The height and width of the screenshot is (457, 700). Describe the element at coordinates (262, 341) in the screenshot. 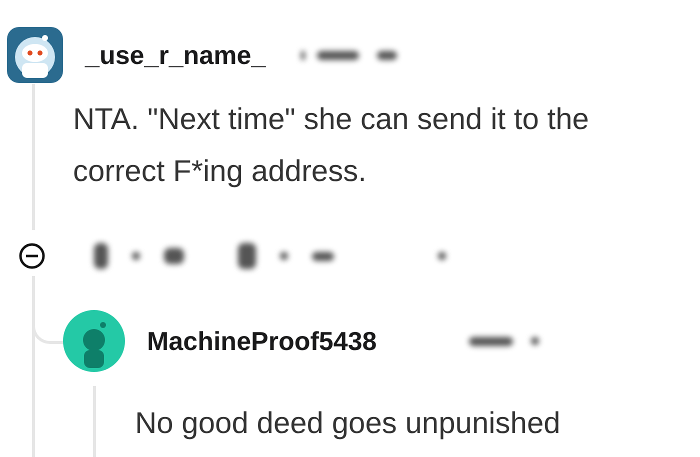

I see `username: MachineProof5438` at that location.